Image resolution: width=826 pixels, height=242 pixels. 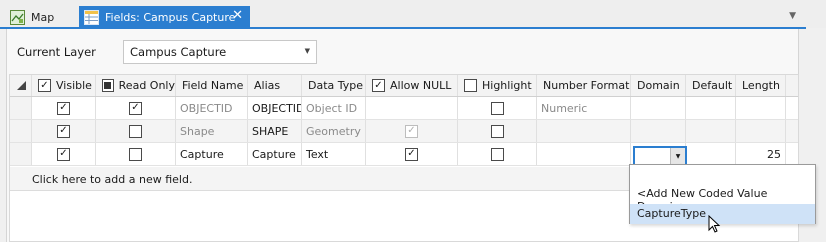 I want to click on tab-map: Map, so click(x=40, y=17).